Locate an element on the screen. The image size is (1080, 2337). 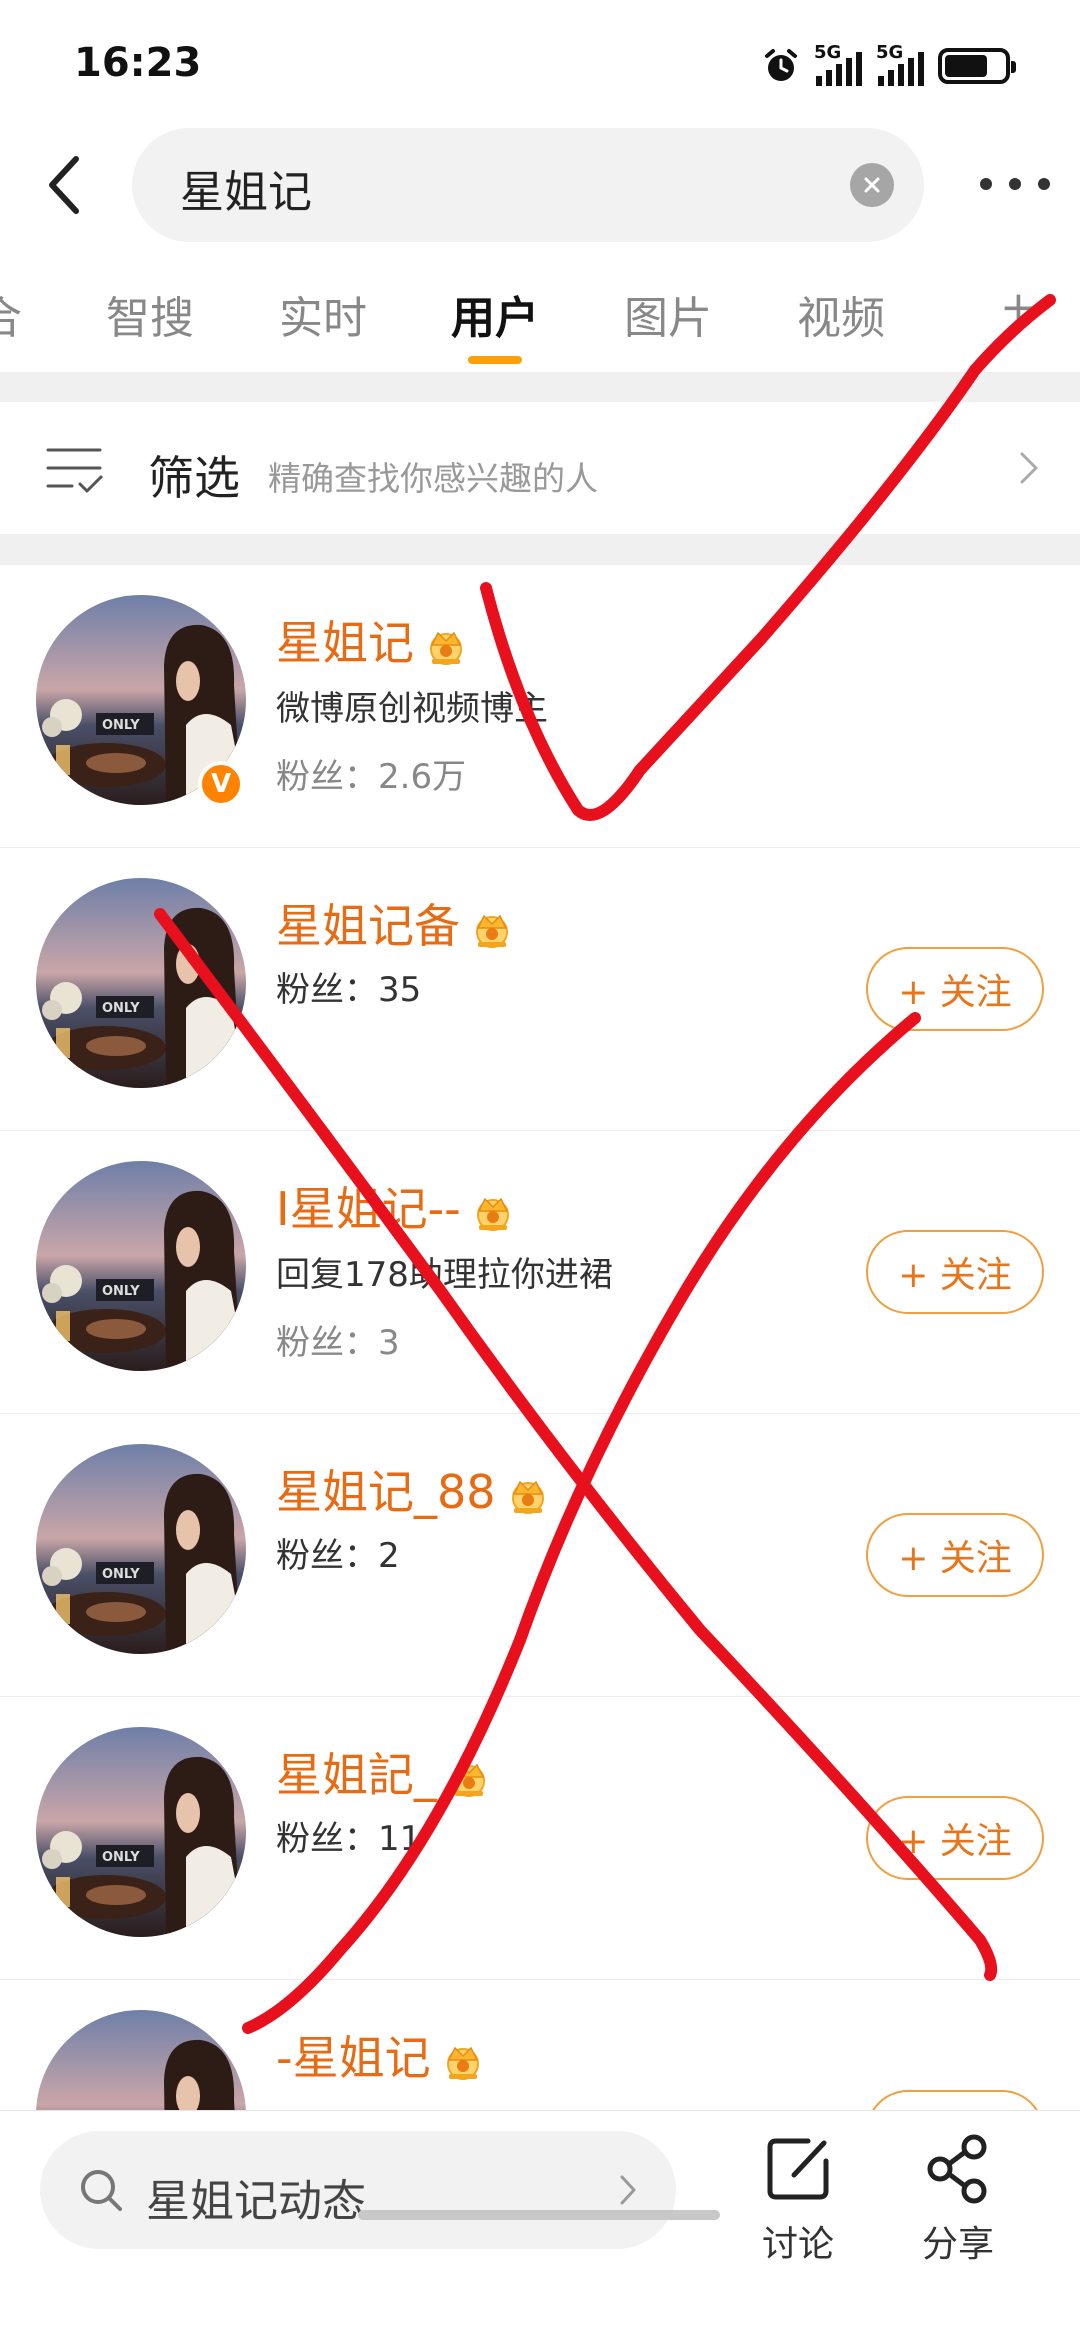
topic-search-bar: 星姐记动态 is located at coordinates (358, 2190).